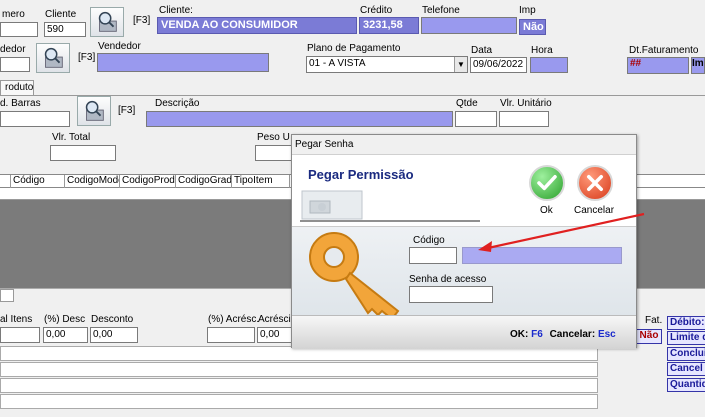 The height and width of the screenshot is (417, 705). I want to click on grid-col-tipo-item: TipoItem, so click(261, 181).